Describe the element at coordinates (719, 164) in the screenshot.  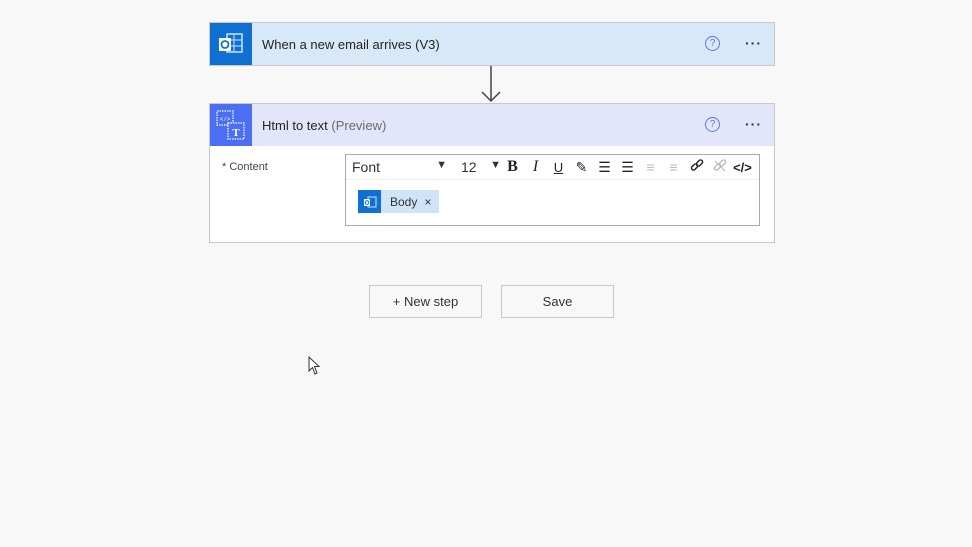
I see `unlink-icon` at that location.